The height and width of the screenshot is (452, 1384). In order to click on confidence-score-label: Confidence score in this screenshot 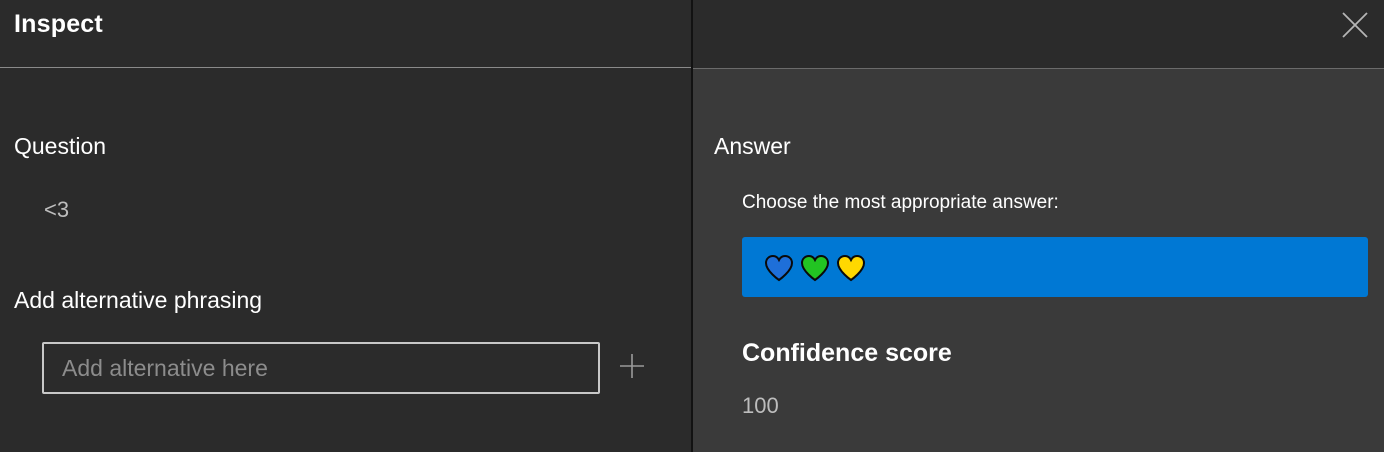, I will do `click(847, 353)`.